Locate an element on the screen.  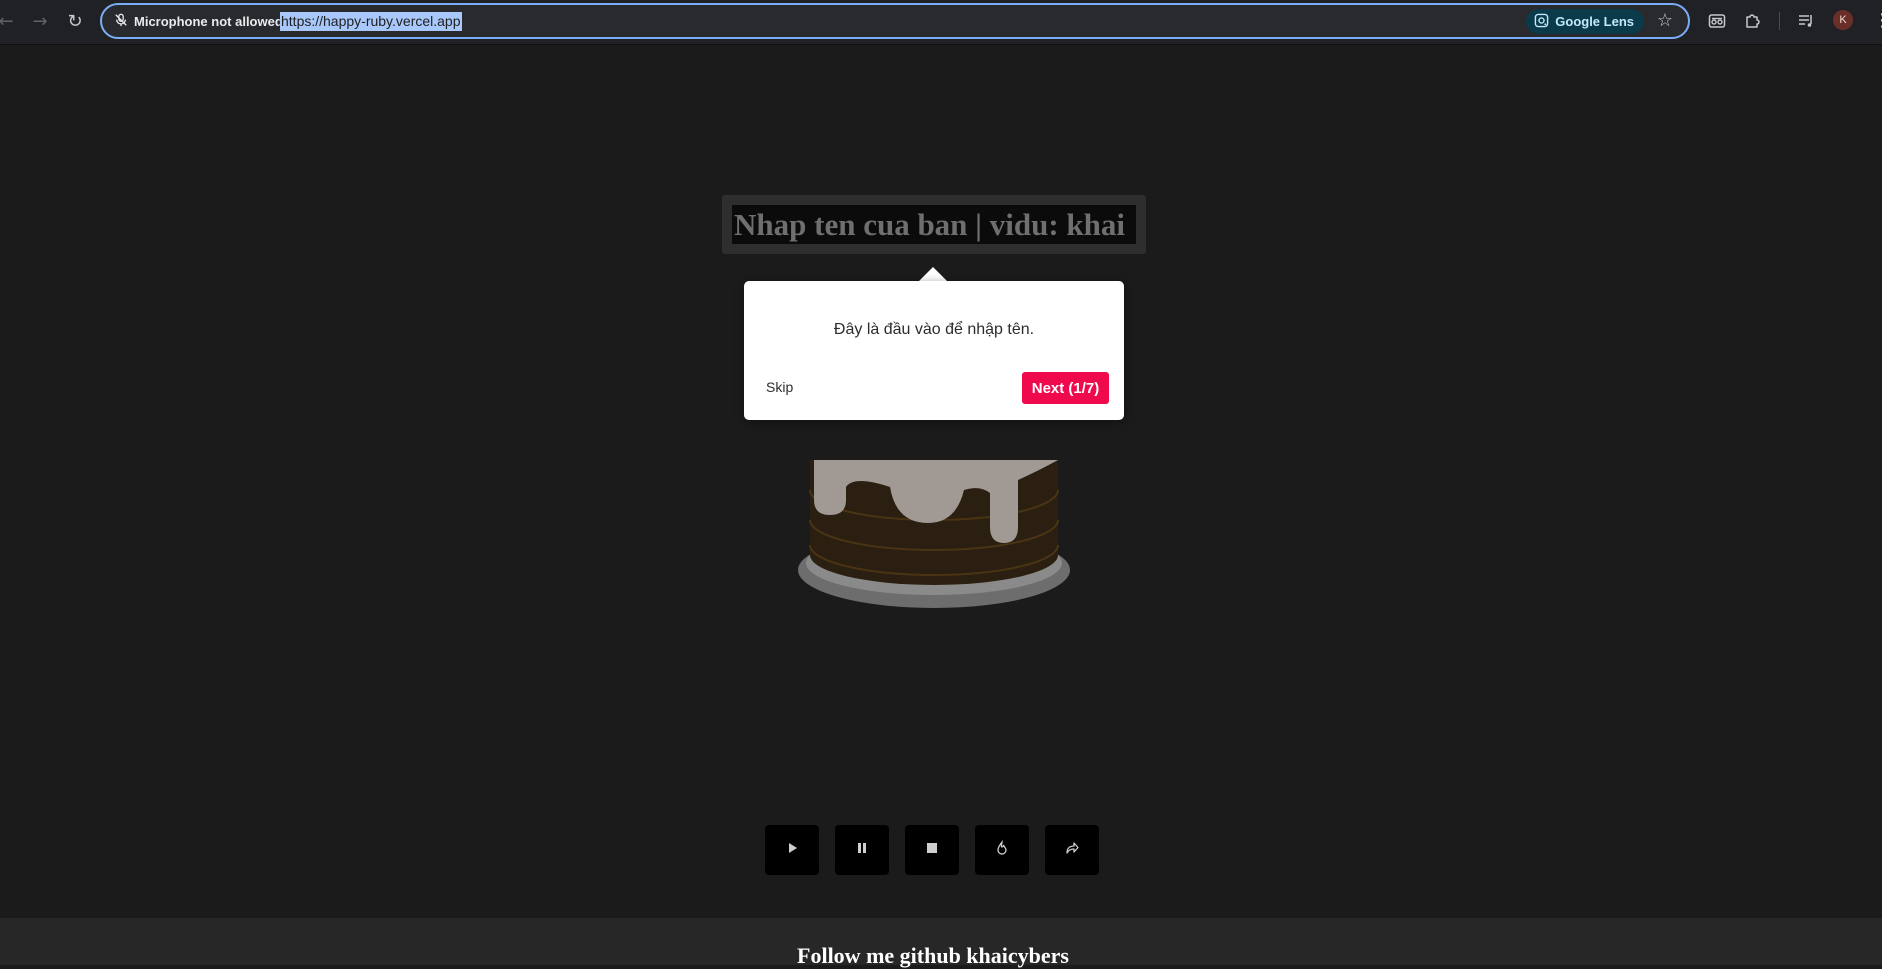
footer: Follow me github khaicybers is located at coordinates (941, 943).